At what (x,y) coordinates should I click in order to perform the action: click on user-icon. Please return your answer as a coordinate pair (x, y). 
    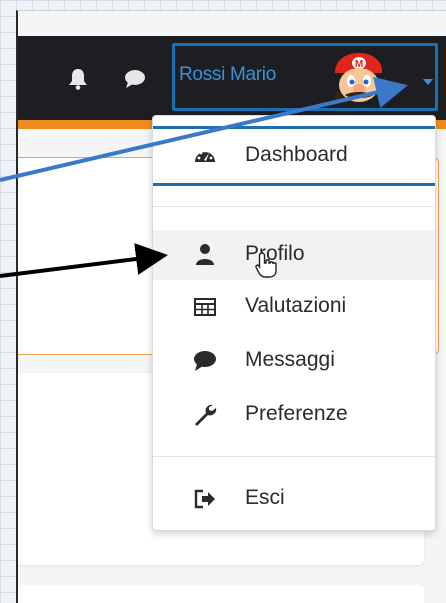
    Looking at the image, I should click on (205, 255).